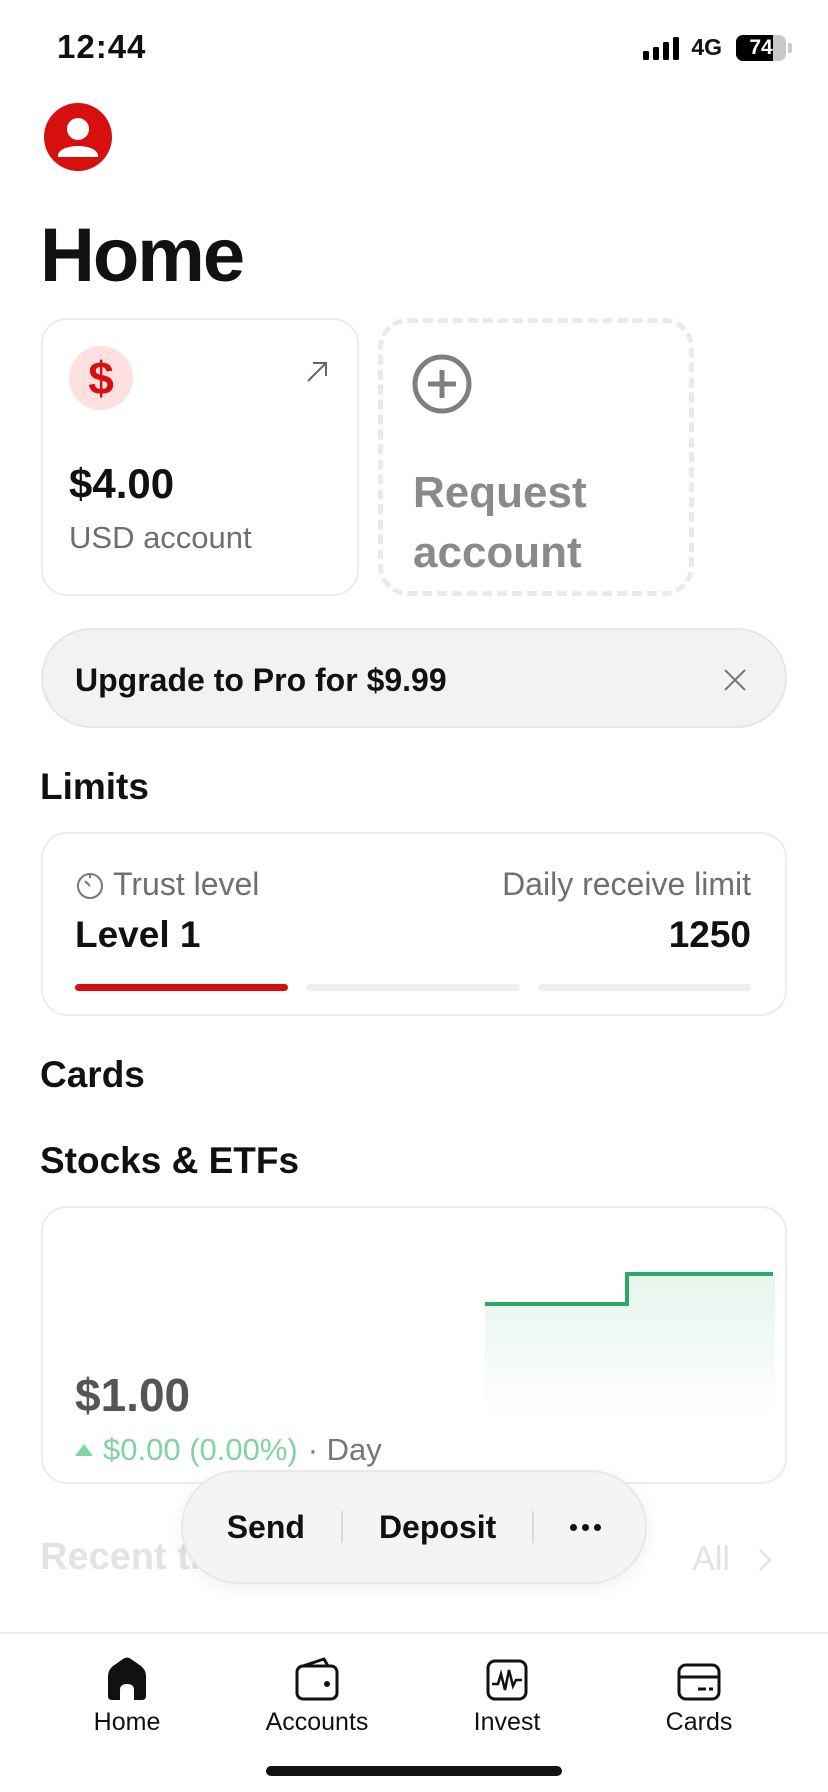 The image size is (828, 1792). I want to click on stock-change-row: $0.00 (0.00%) · Day, so click(228, 1450).